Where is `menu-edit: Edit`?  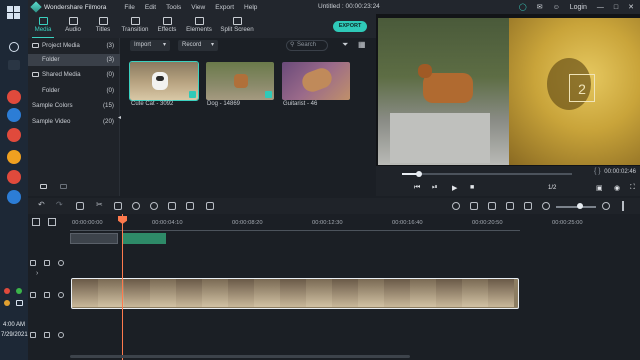
menu-edit: Edit is located at coordinates (150, 7).